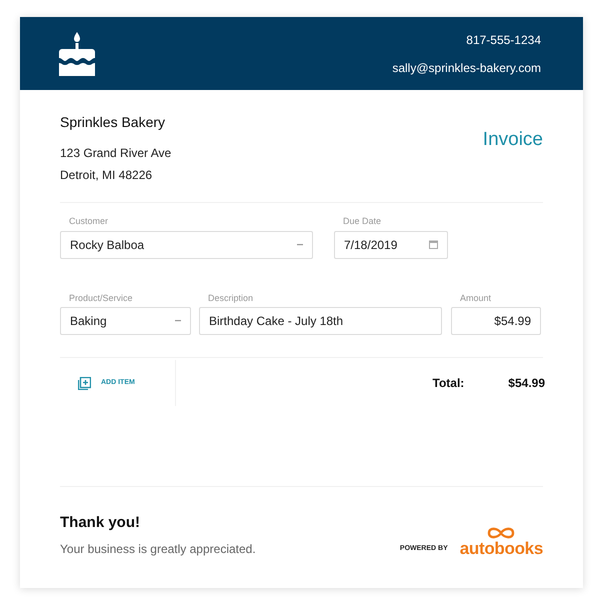  Describe the element at coordinates (501, 549) in the screenshot. I see `brand-name: autobooks` at that location.